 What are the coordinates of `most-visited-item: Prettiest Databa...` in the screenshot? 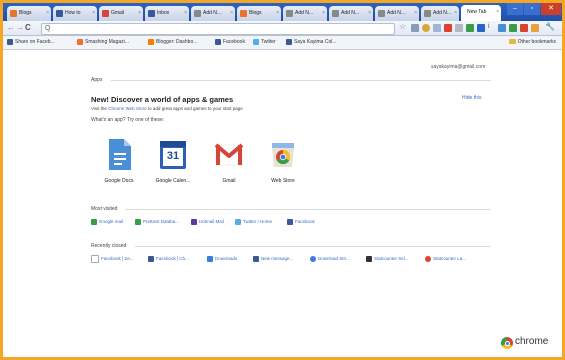 It's located at (157, 222).